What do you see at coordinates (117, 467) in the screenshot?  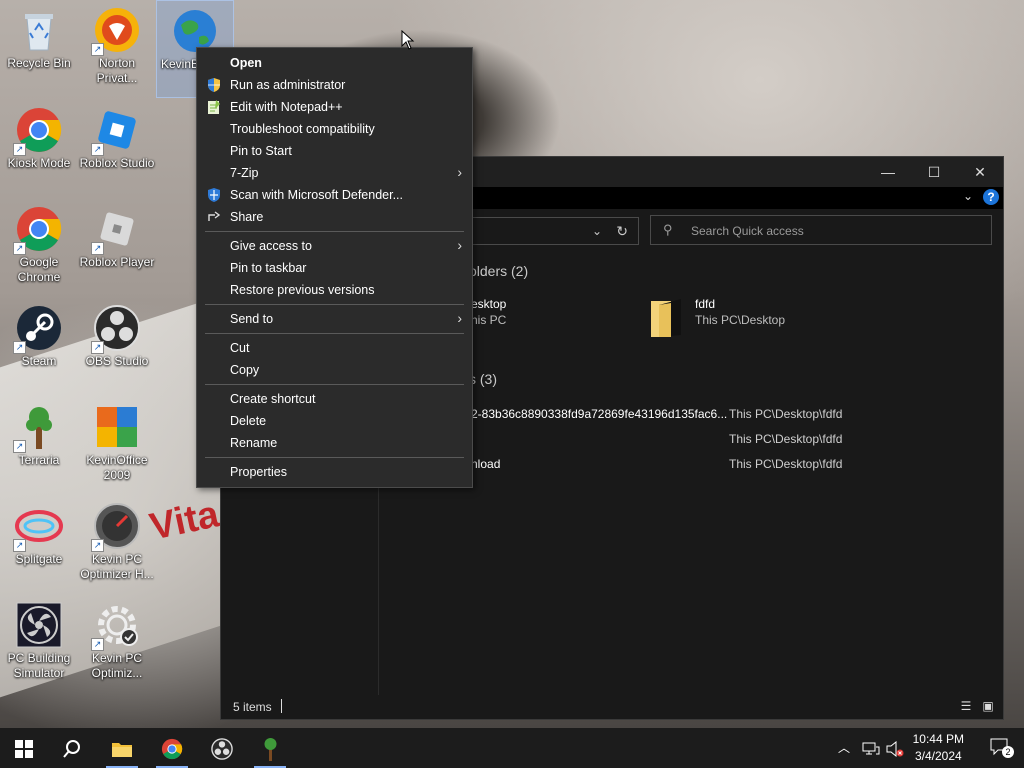 I see `desktop-icon-label: KevinOffice 2009` at bounding box center [117, 467].